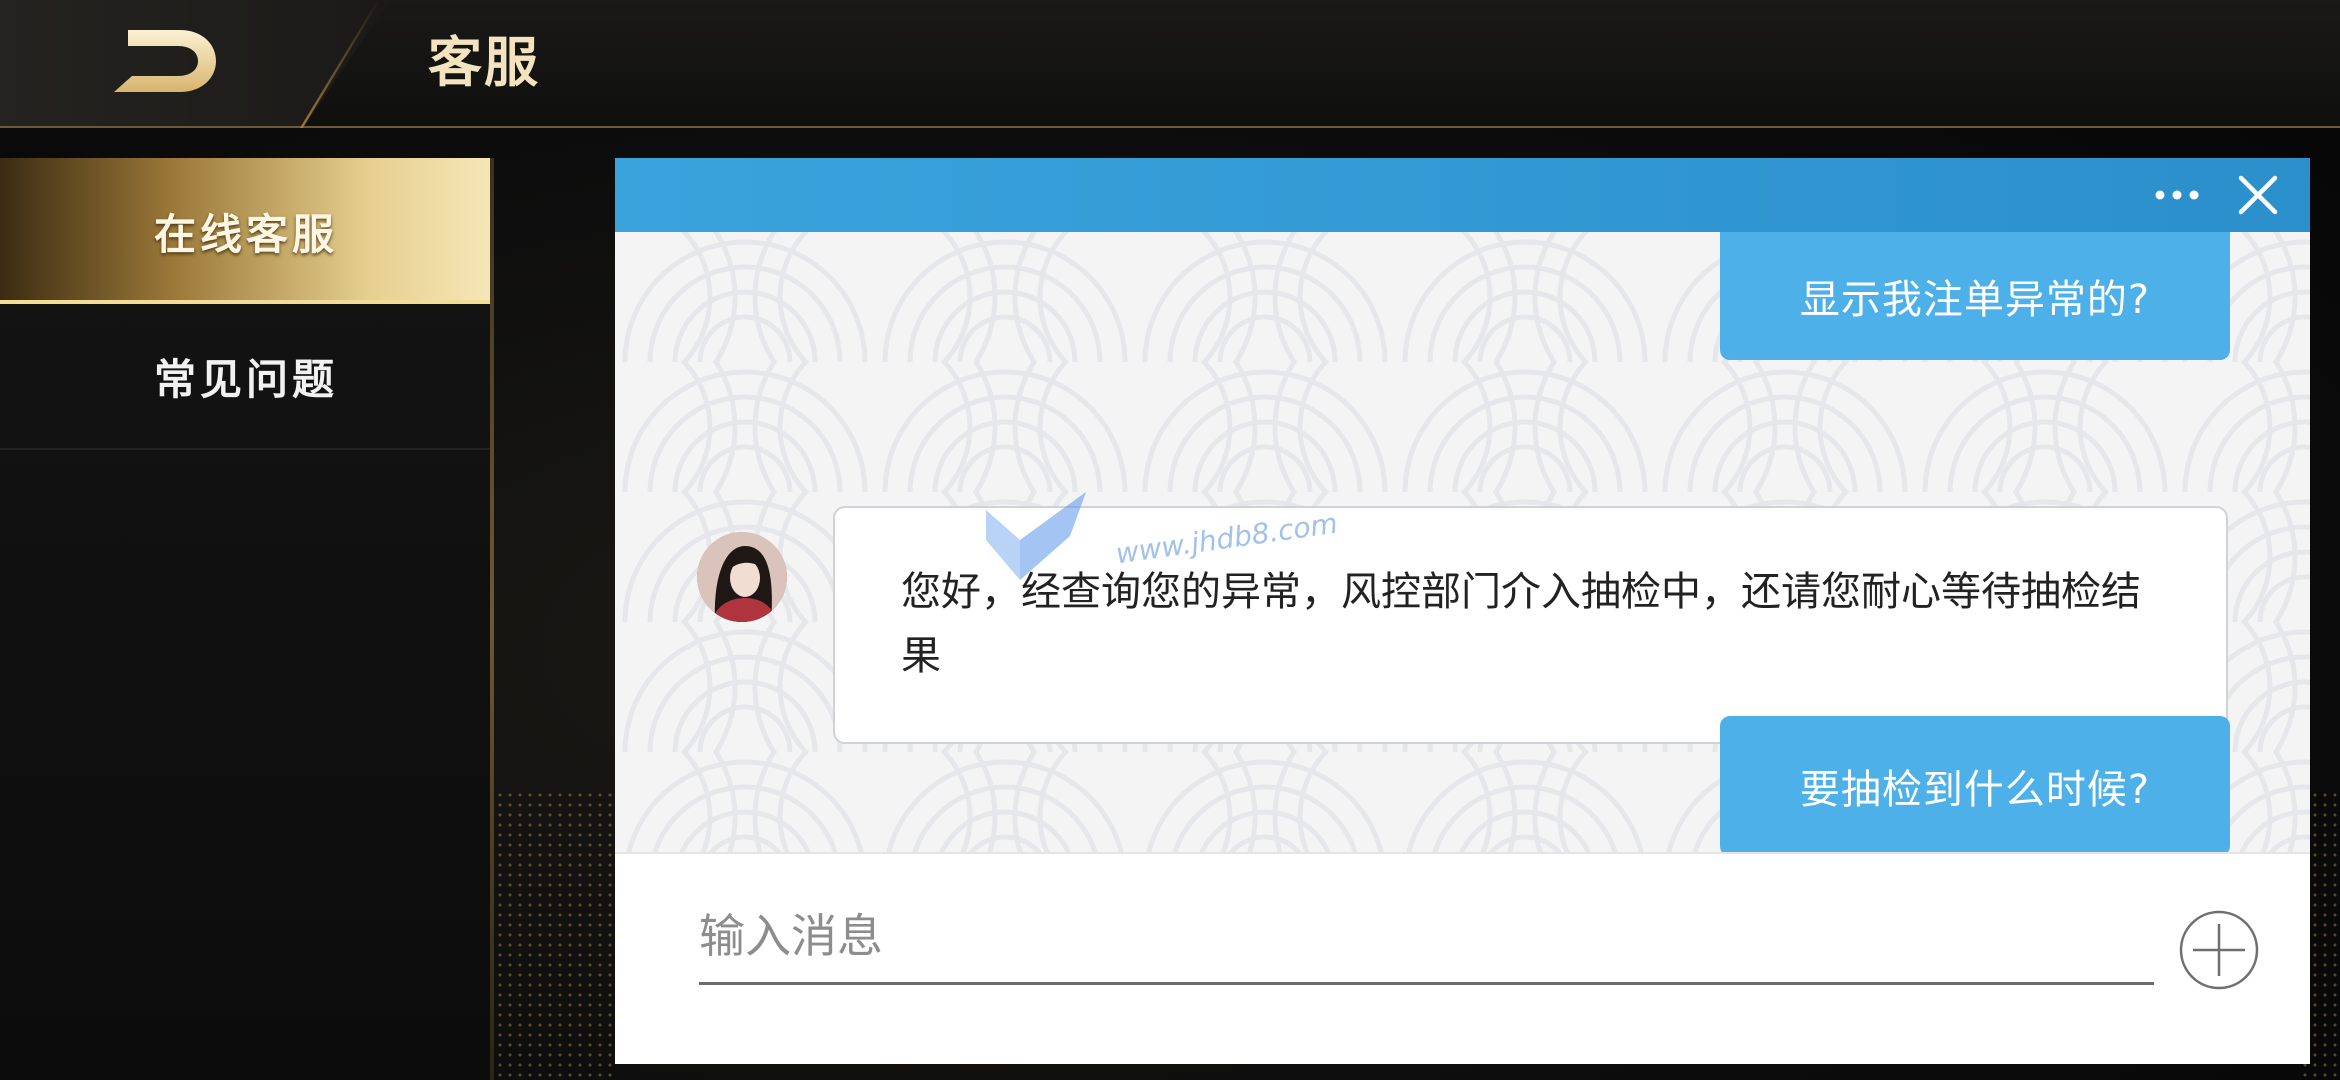 This screenshot has width=2340, height=1080. I want to click on sidebar-divider, so click(492, 619).